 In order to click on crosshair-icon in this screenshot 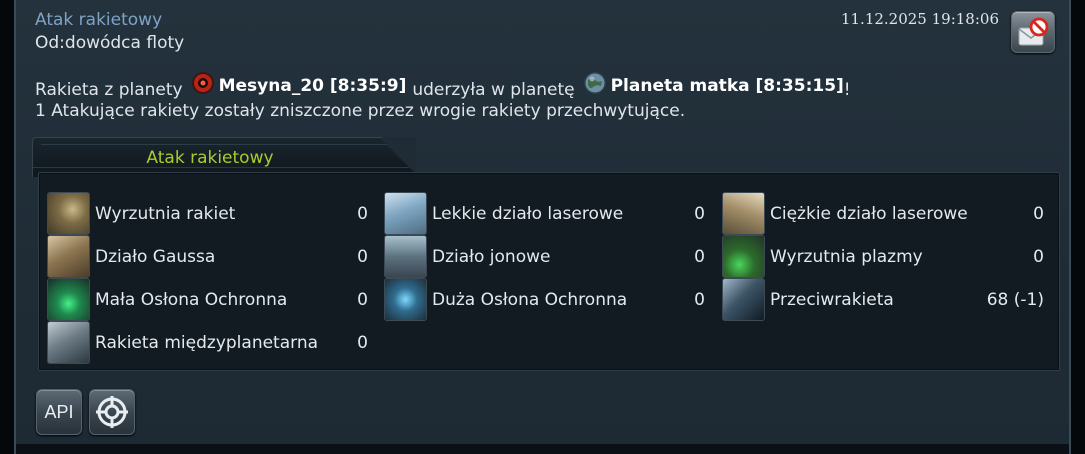, I will do `click(112, 412)`.